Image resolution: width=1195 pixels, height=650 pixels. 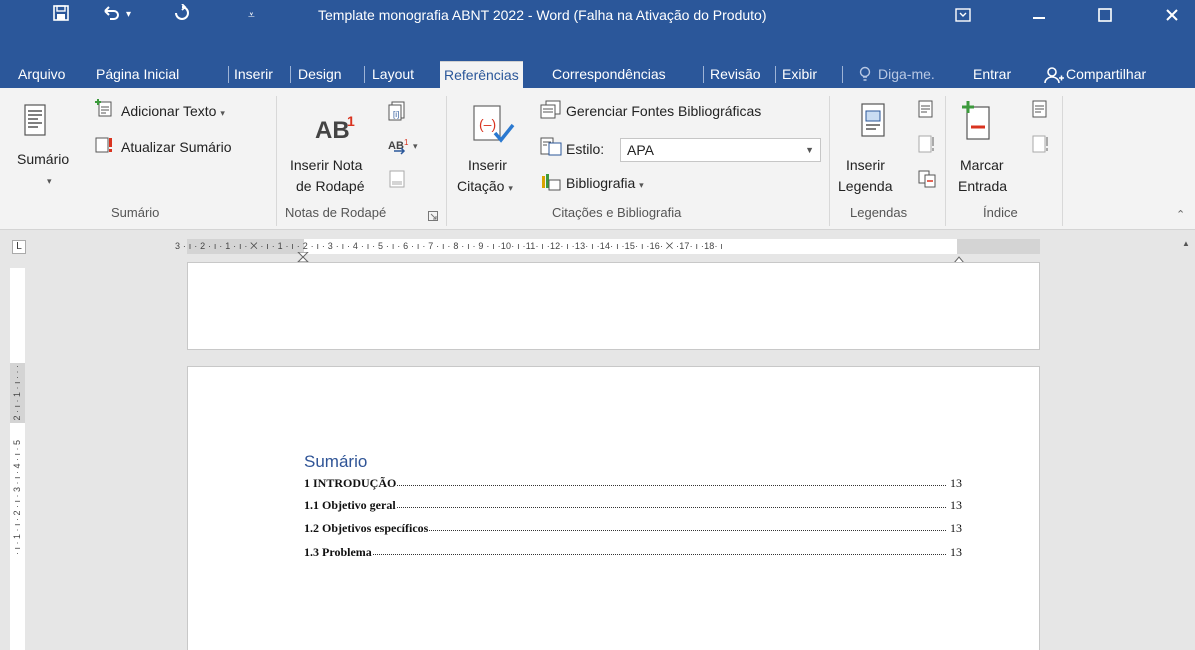 What do you see at coordinates (350, 505) in the screenshot?
I see `toc-entry-text: 1.1 Objetivo geral` at bounding box center [350, 505].